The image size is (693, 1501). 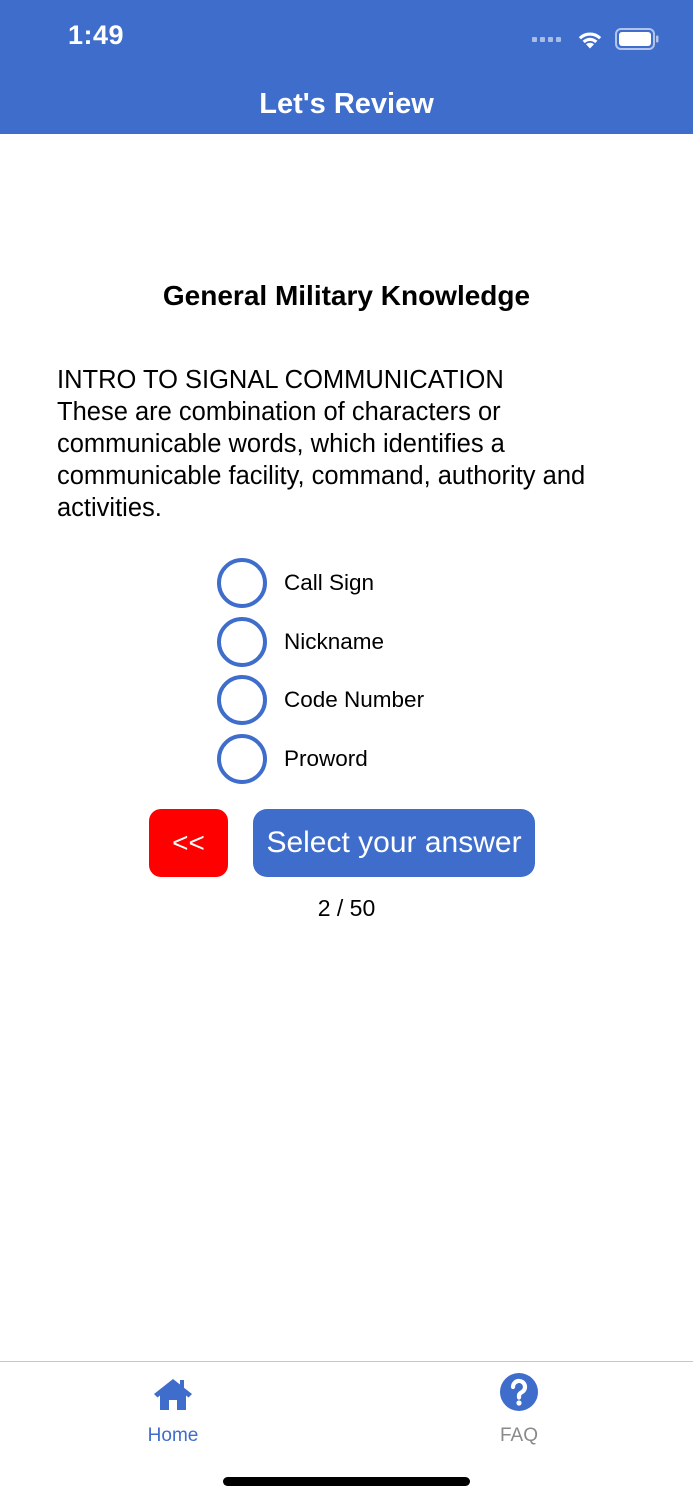 I want to click on tab-home: Home, so click(x=173, y=1408).